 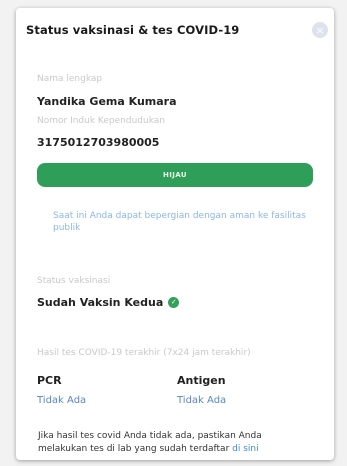 I want to click on dialog-header: Status vaksinasi & tes COVID-19 ×, so click(x=175, y=31).